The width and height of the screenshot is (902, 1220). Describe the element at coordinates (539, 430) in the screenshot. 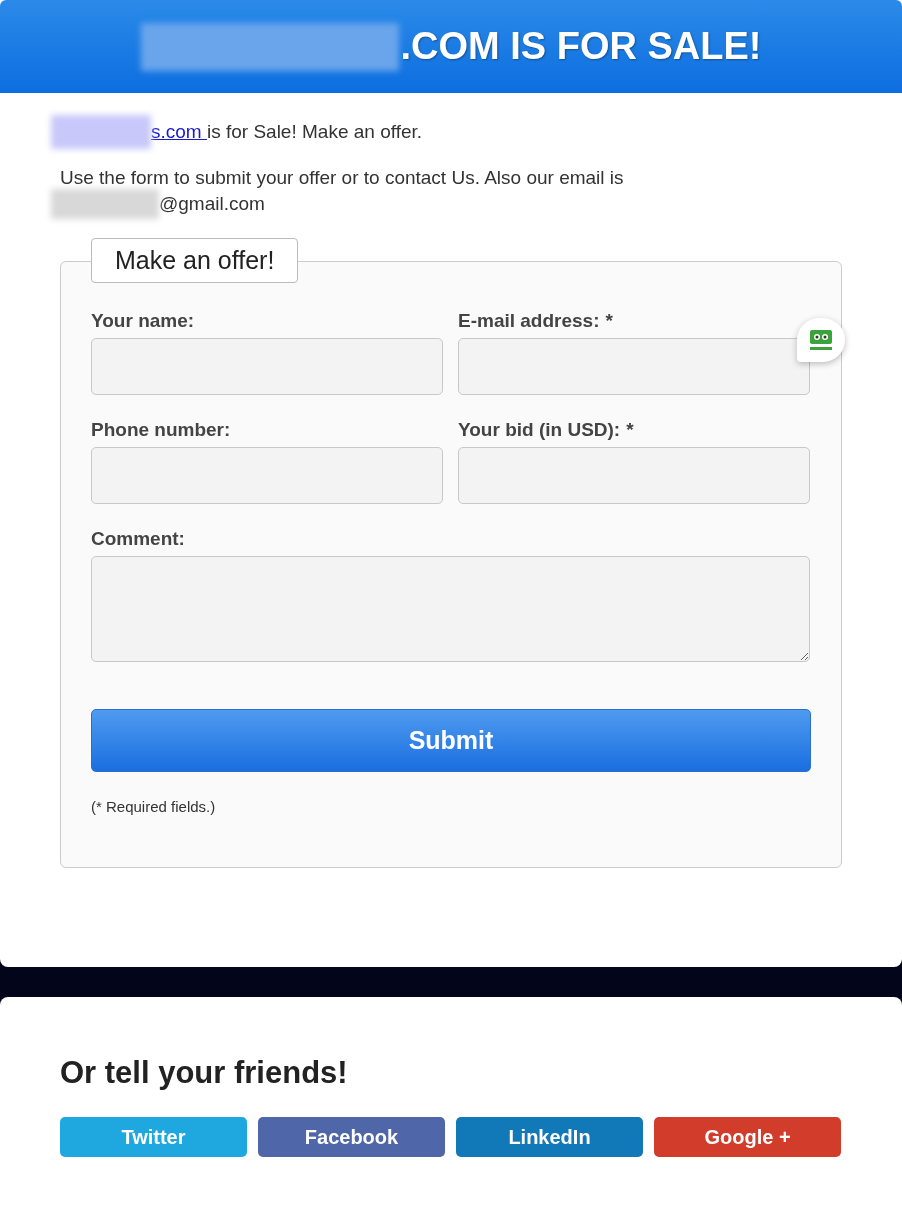

I see `field-label: Your bid (in USD):` at that location.